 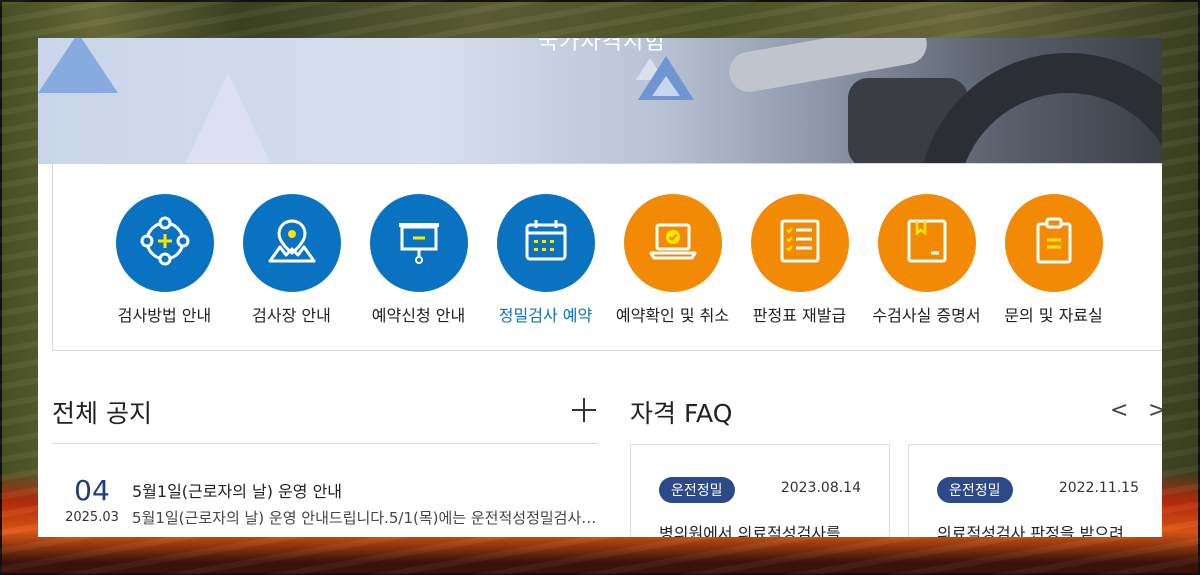 What do you see at coordinates (760, 490) in the screenshot?
I see `faq-card: 운전정밀 2023.08.14 병의원에서 의료적성검사를` at bounding box center [760, 490].